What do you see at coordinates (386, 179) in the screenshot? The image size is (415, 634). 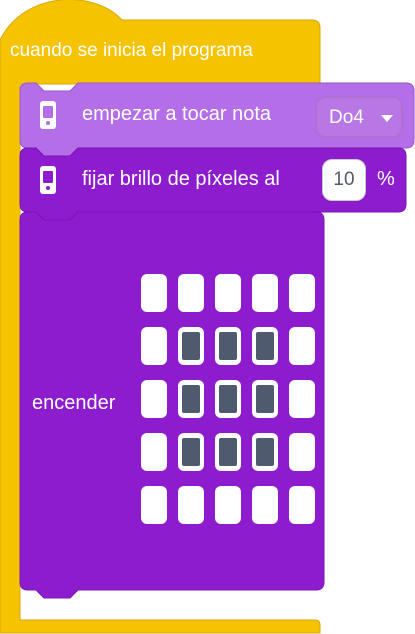 I see `percent-label: %` at bounding box center [386, 179].